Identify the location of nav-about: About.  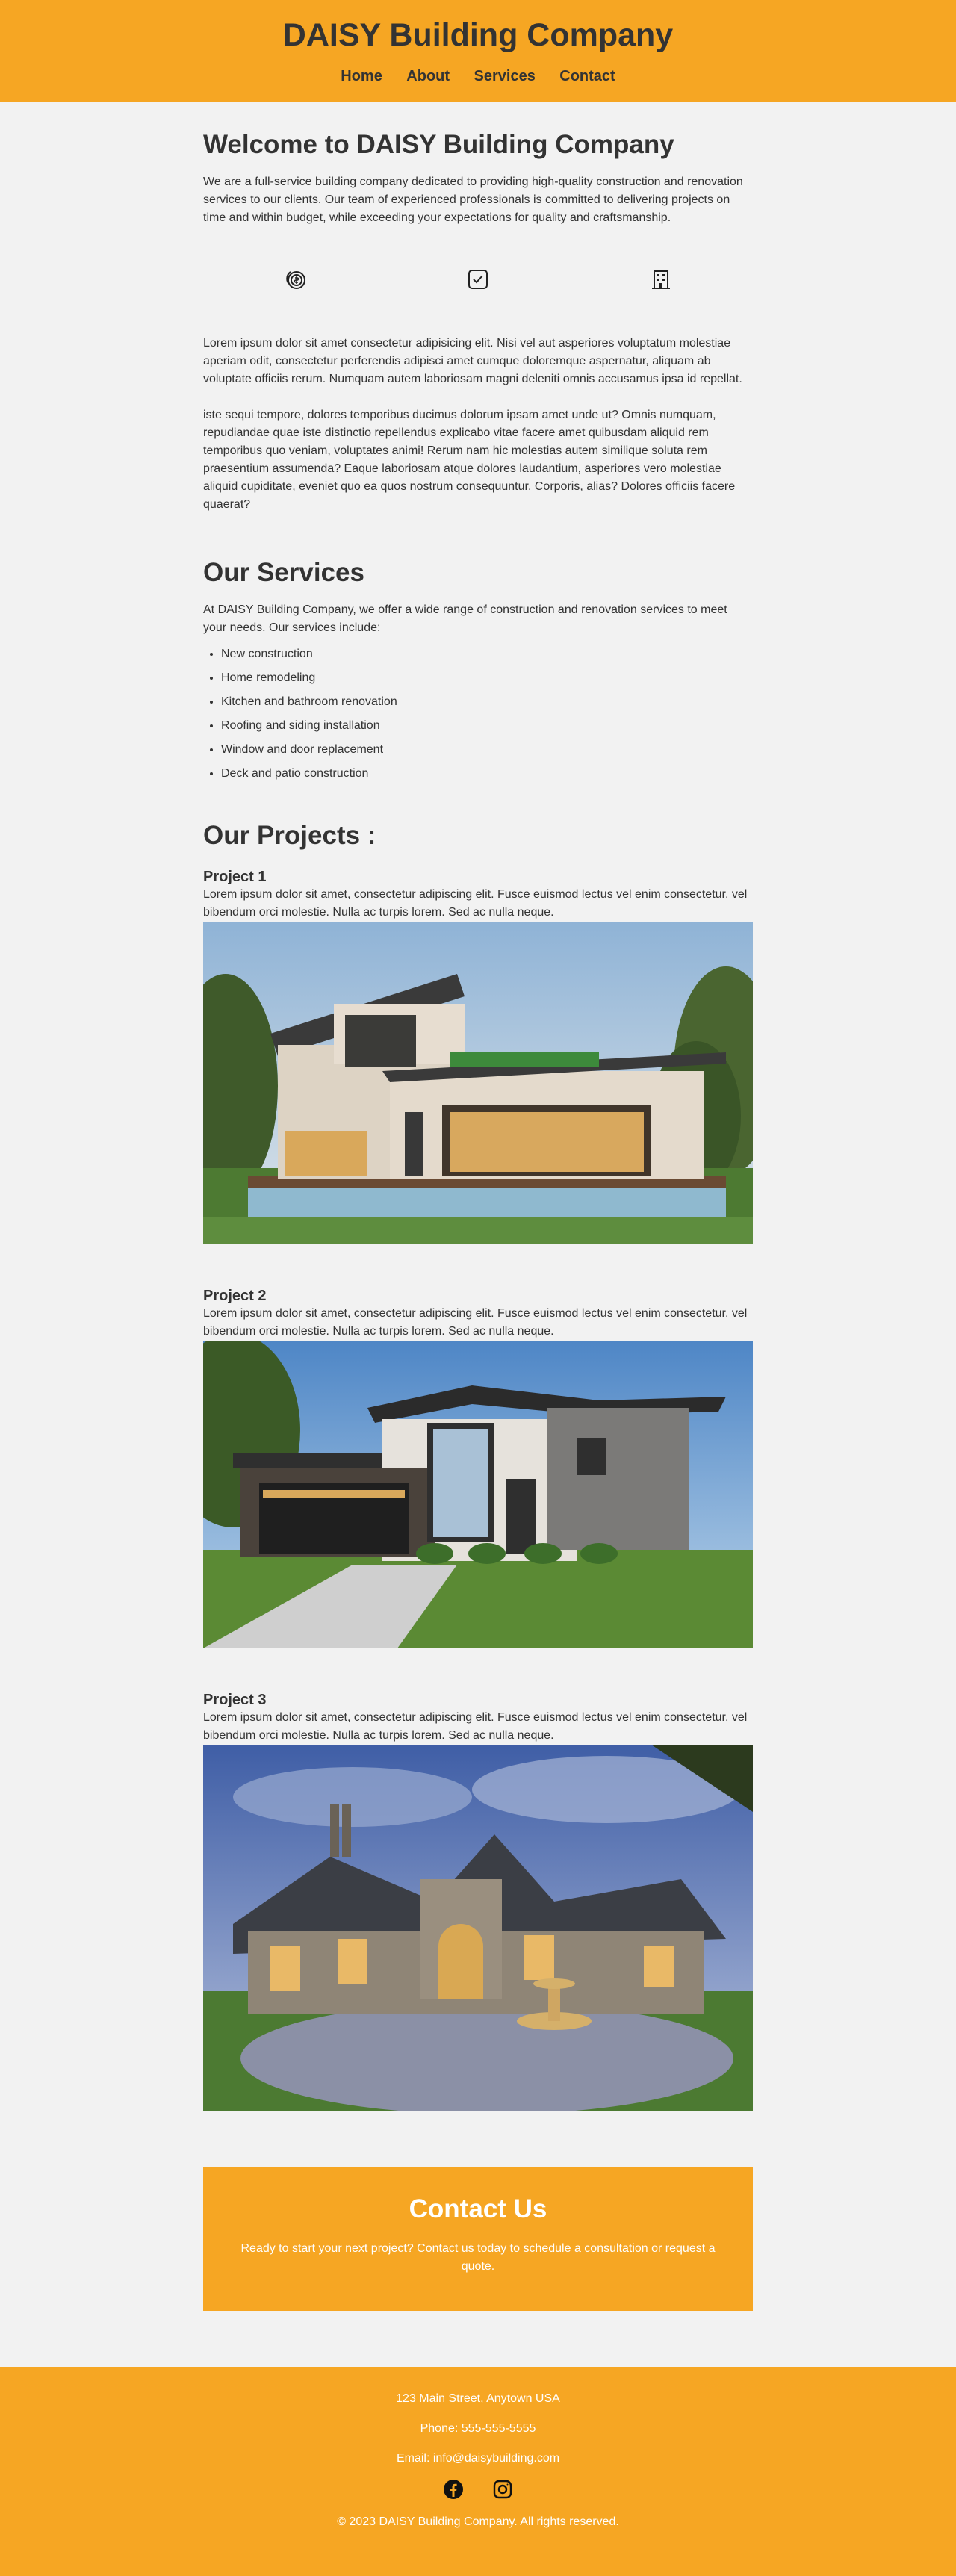
(428, 76).